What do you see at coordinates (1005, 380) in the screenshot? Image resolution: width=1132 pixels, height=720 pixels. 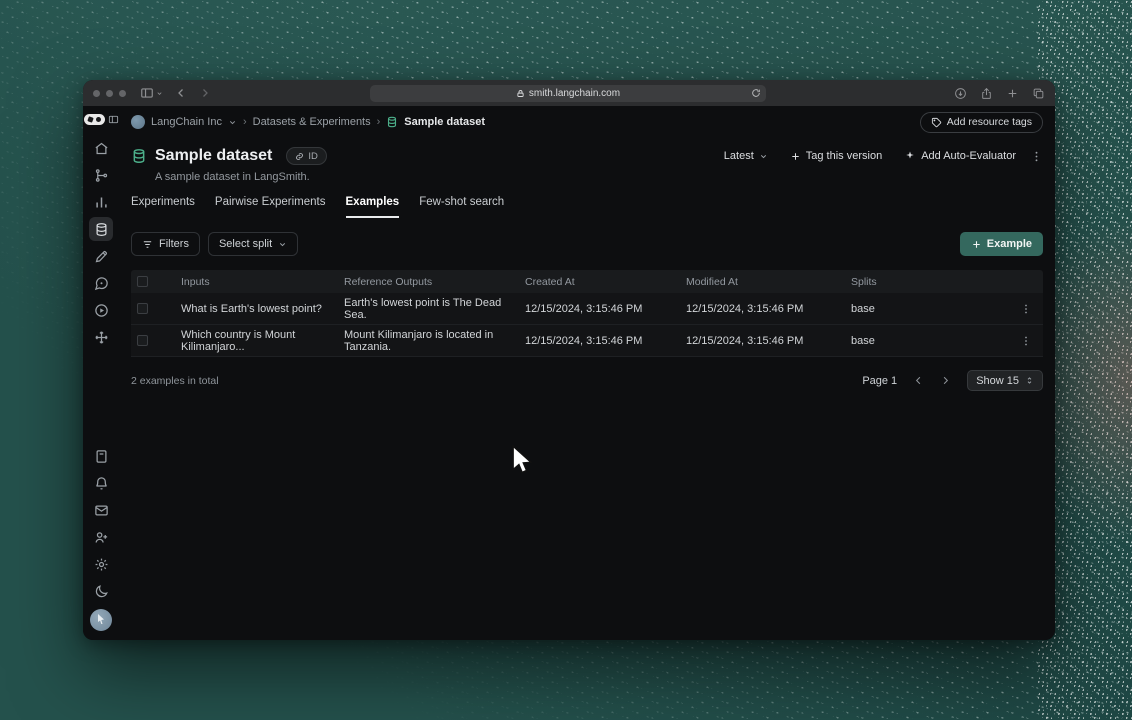 I see `page-size-select: Show 15` at bounding box center [1005, 380].